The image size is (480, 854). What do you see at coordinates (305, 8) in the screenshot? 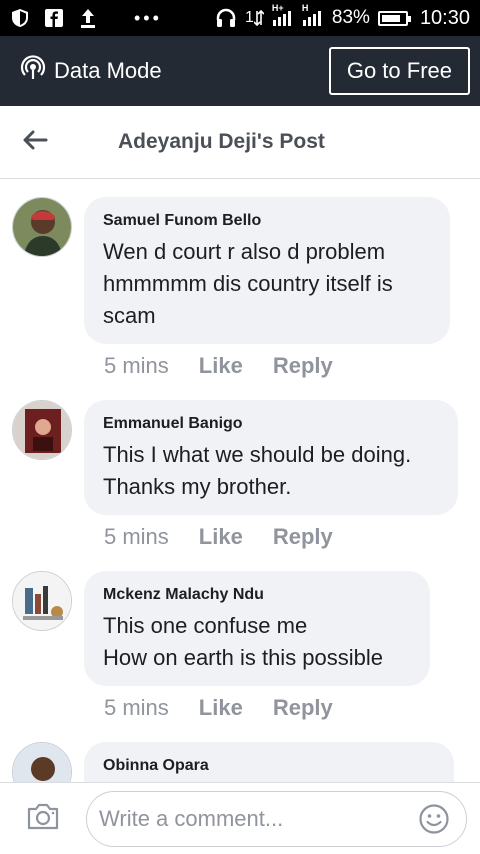
I see `network-type-2: H` at bounding box center [305, 8].